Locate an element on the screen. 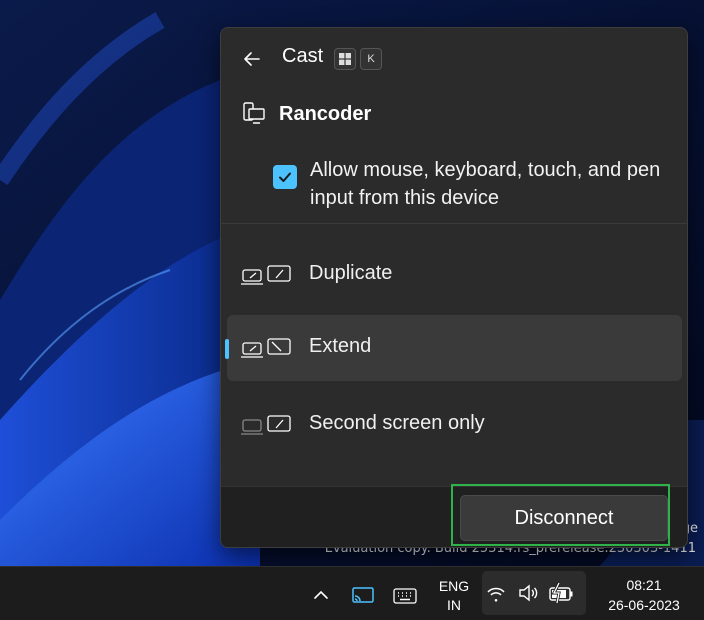 The image size is (704, 620). device-name: Rancoder is located at coordinates (325, 114).